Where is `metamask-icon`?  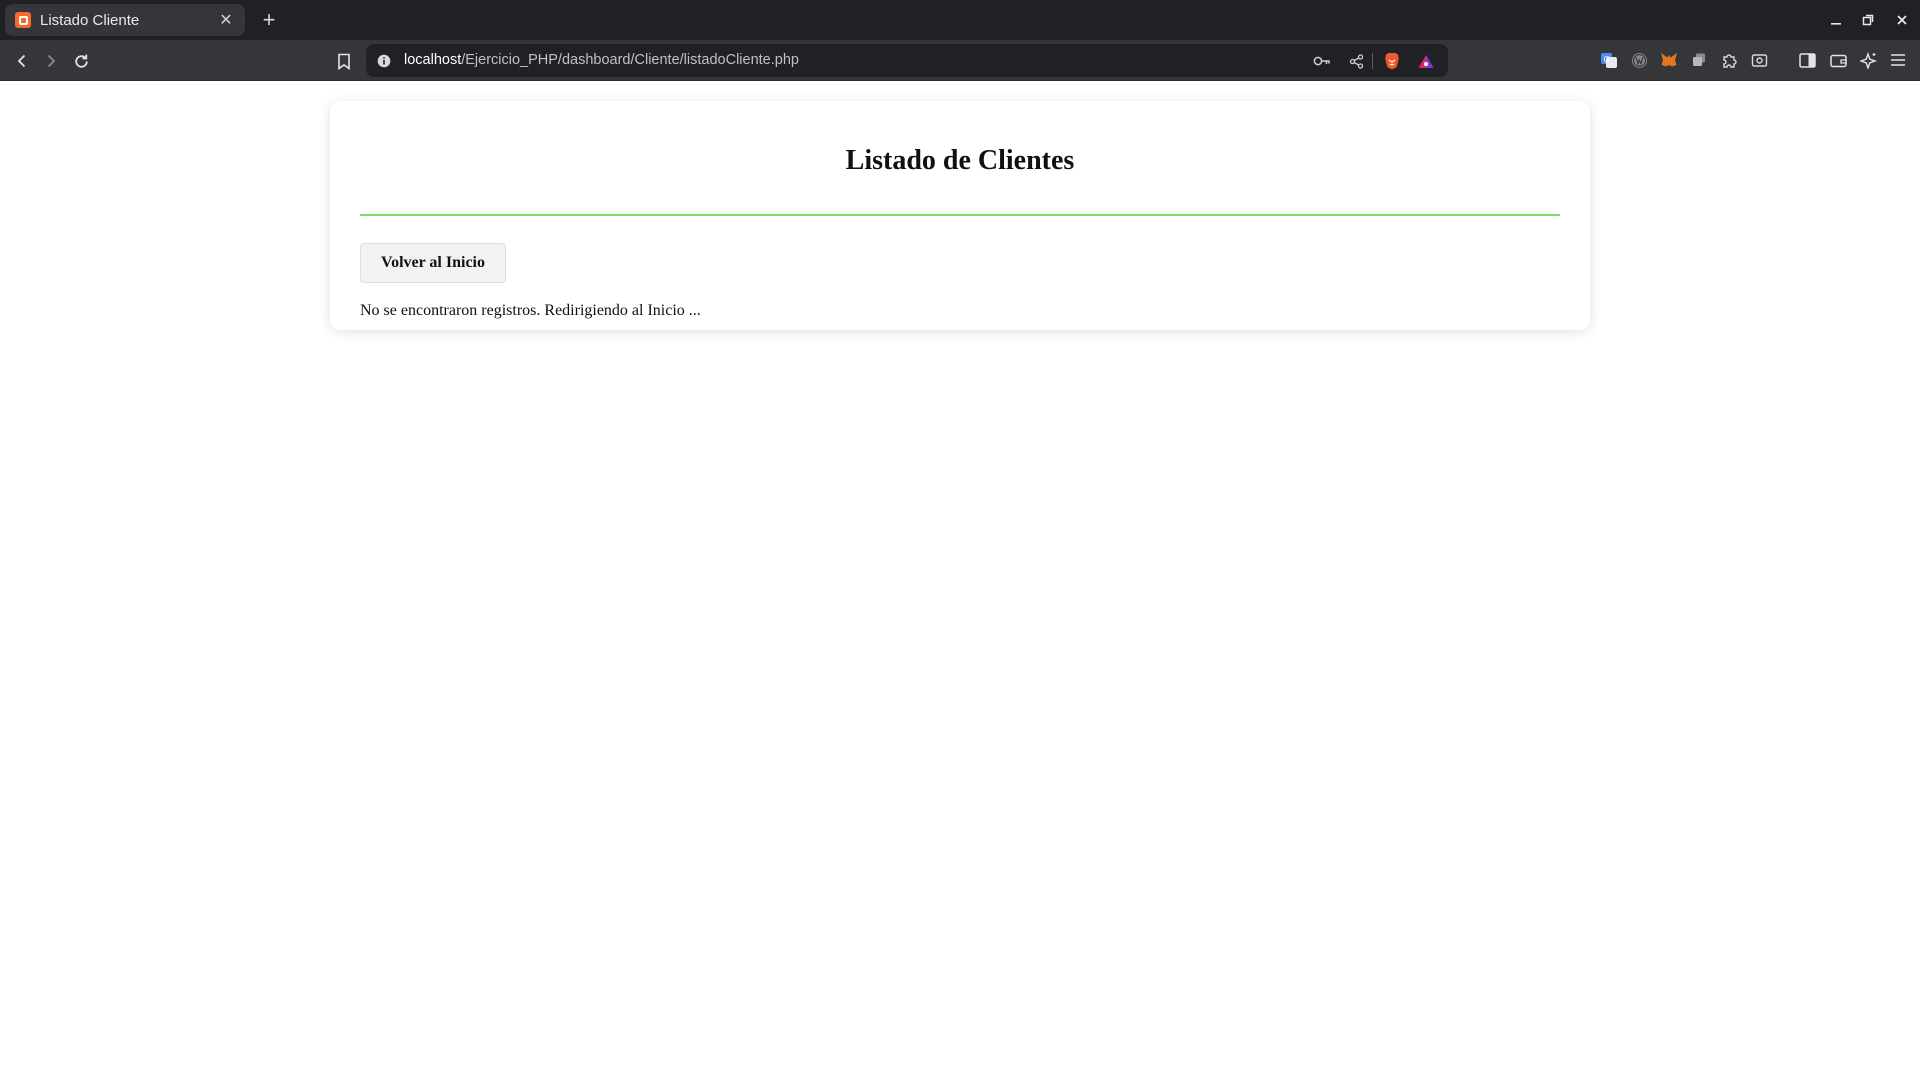 metamask-icon is located at coordinates (1669, 60).